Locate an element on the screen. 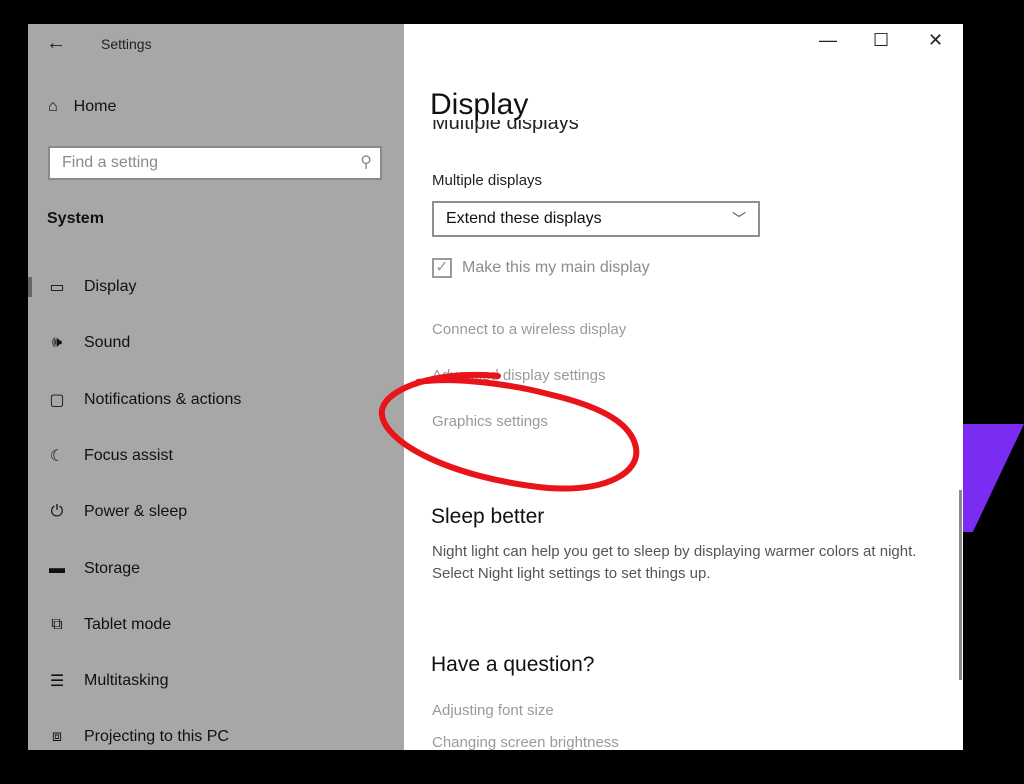  sidebar-item-projecting-to-this-pc: ⧈ Projecting to this PC is located at coordinates (216, 729).